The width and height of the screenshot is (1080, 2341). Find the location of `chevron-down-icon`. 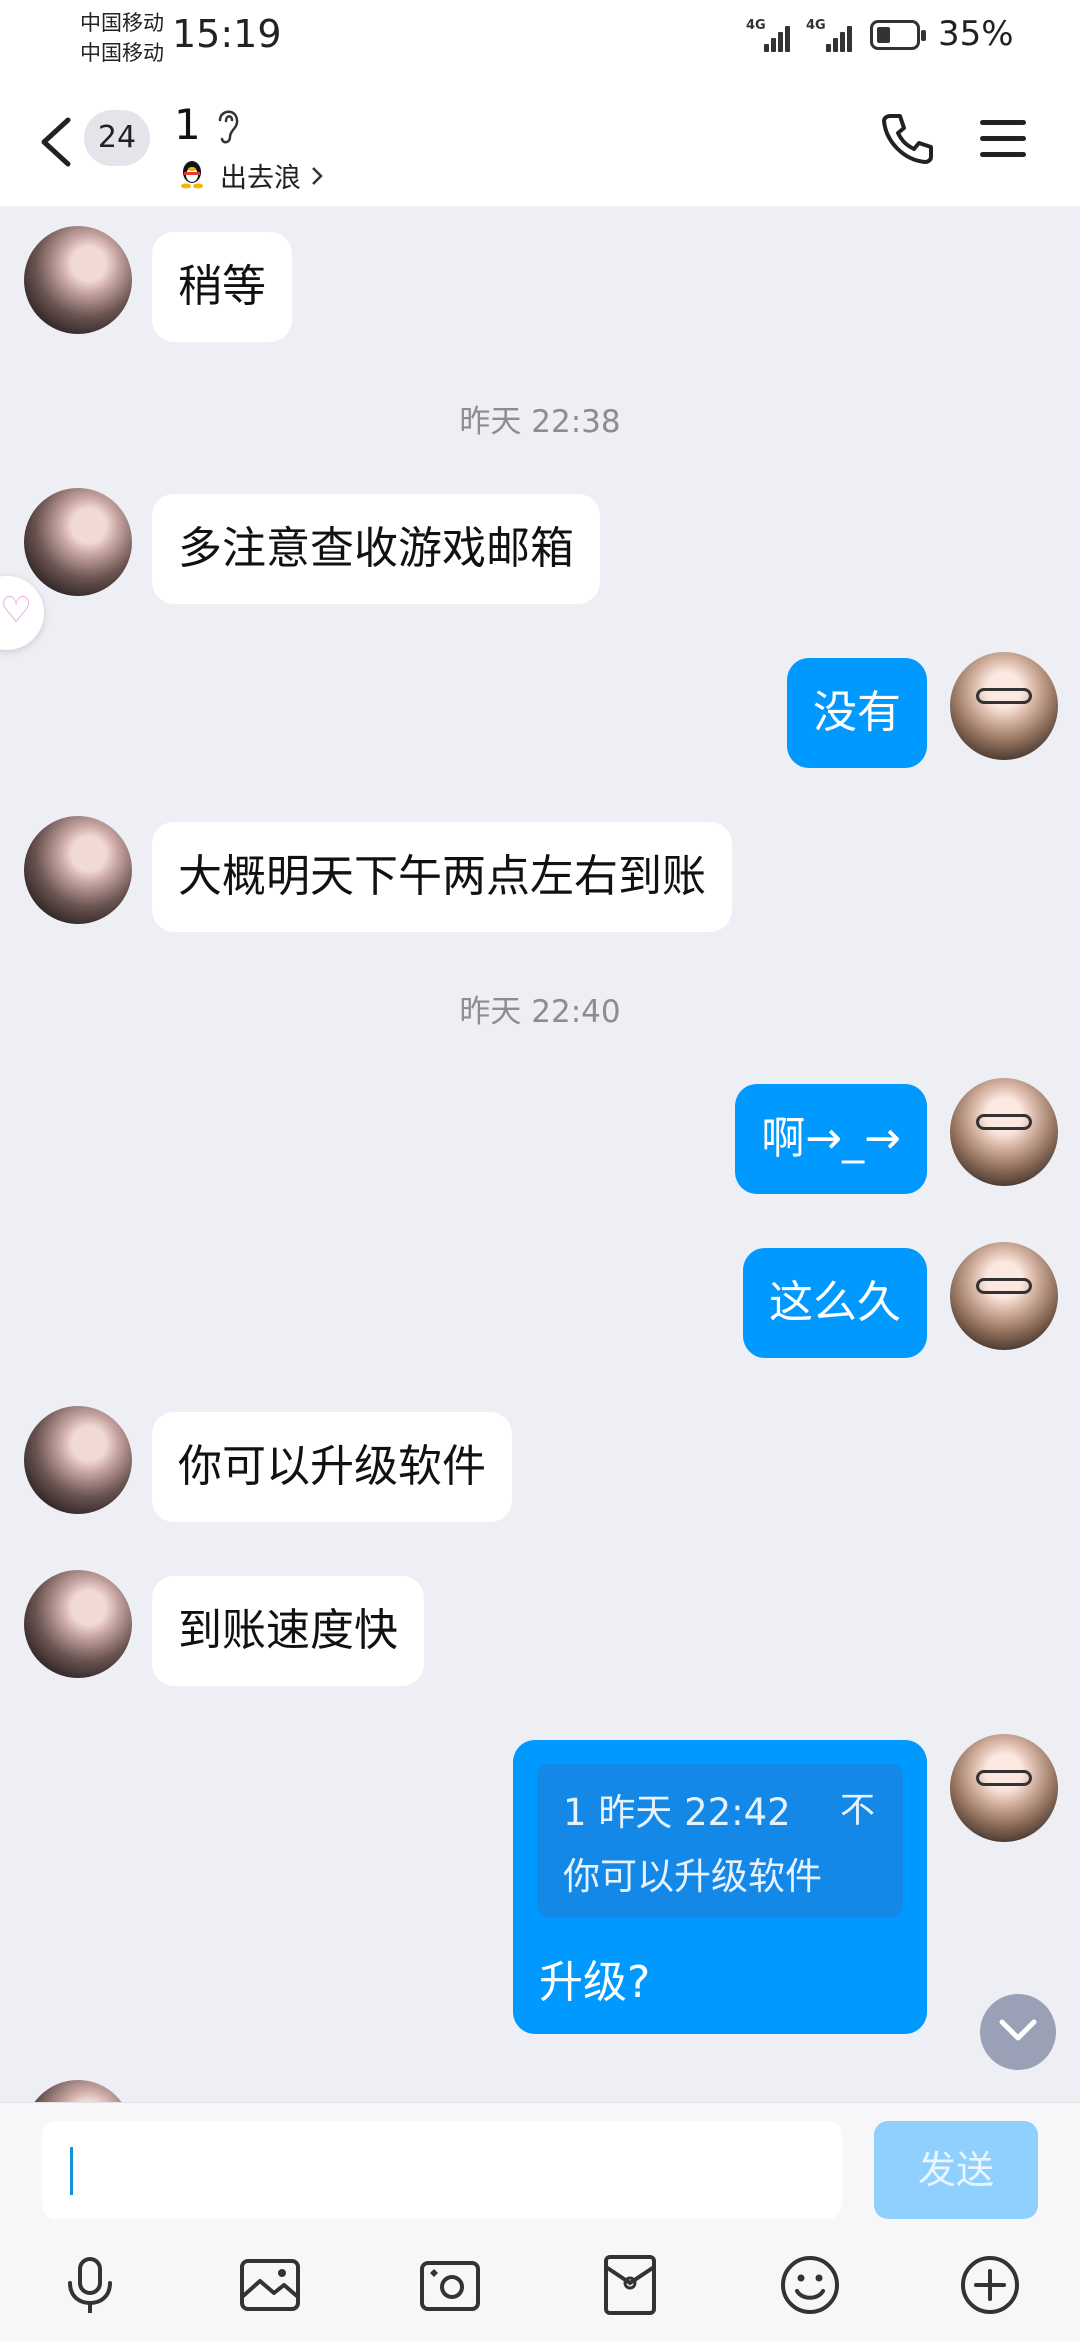

chevron-down-icon is located at coordinates (1018, 2030).